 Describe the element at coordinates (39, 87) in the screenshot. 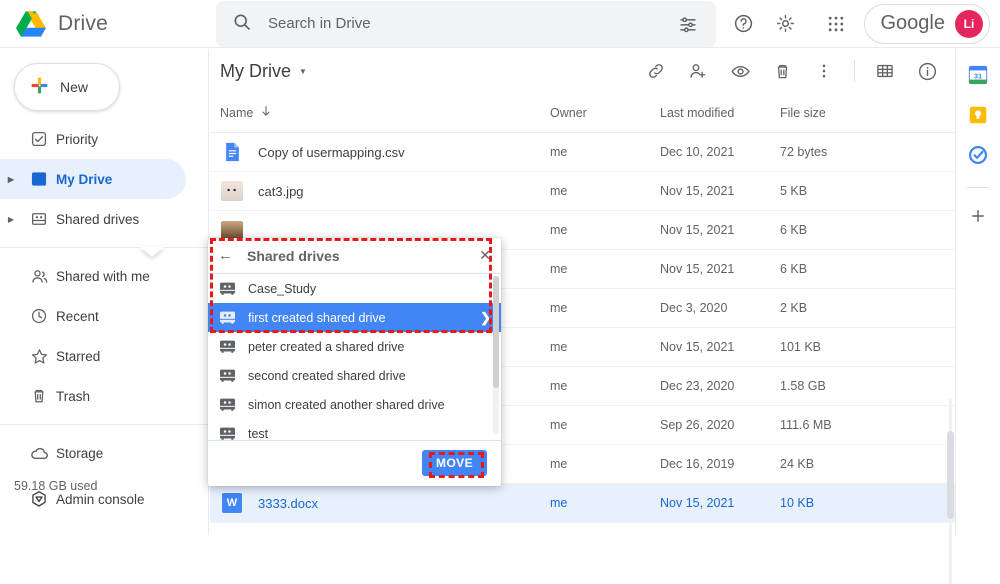

I see `plus-colored-icon` at that location.